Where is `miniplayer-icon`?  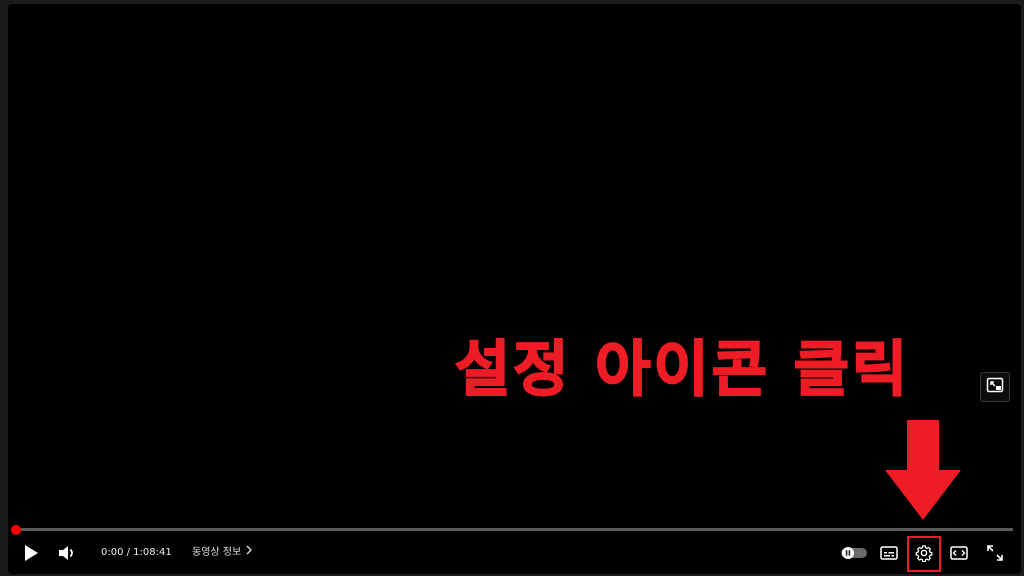 miniplayer-icon is located at coordinates (995, 387).